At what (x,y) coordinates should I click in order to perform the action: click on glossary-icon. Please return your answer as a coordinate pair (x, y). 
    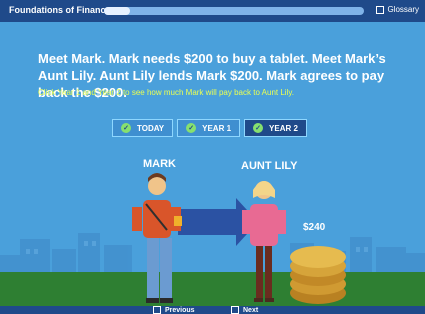
    Looking at the image, I should click on (380, 9).